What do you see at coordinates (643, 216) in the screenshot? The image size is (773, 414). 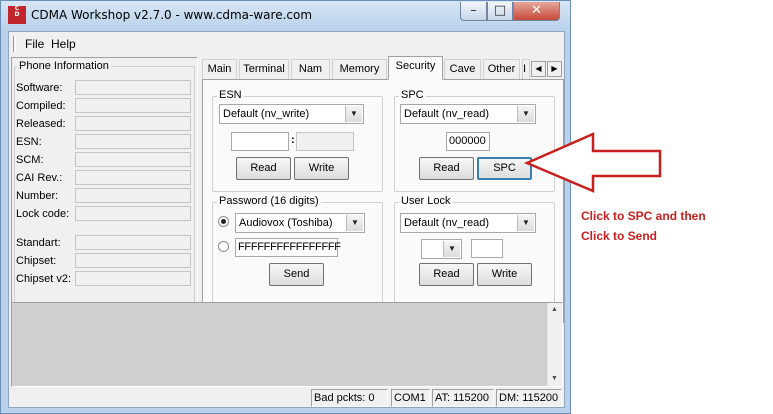 I see `annotation-line-1: Click to SPC and then` at bounding box center [643, 216].